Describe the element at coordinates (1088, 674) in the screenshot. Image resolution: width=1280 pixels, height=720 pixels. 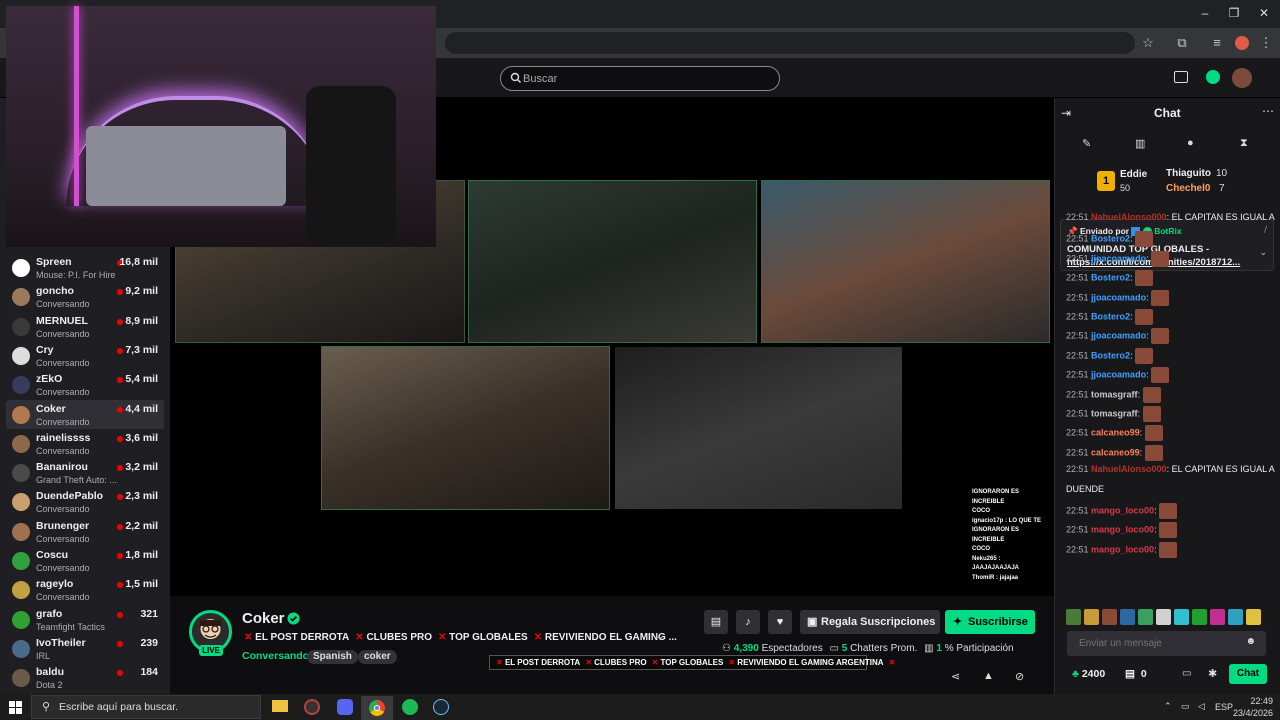
I see `channel-points: ♣ 2400` at that location.